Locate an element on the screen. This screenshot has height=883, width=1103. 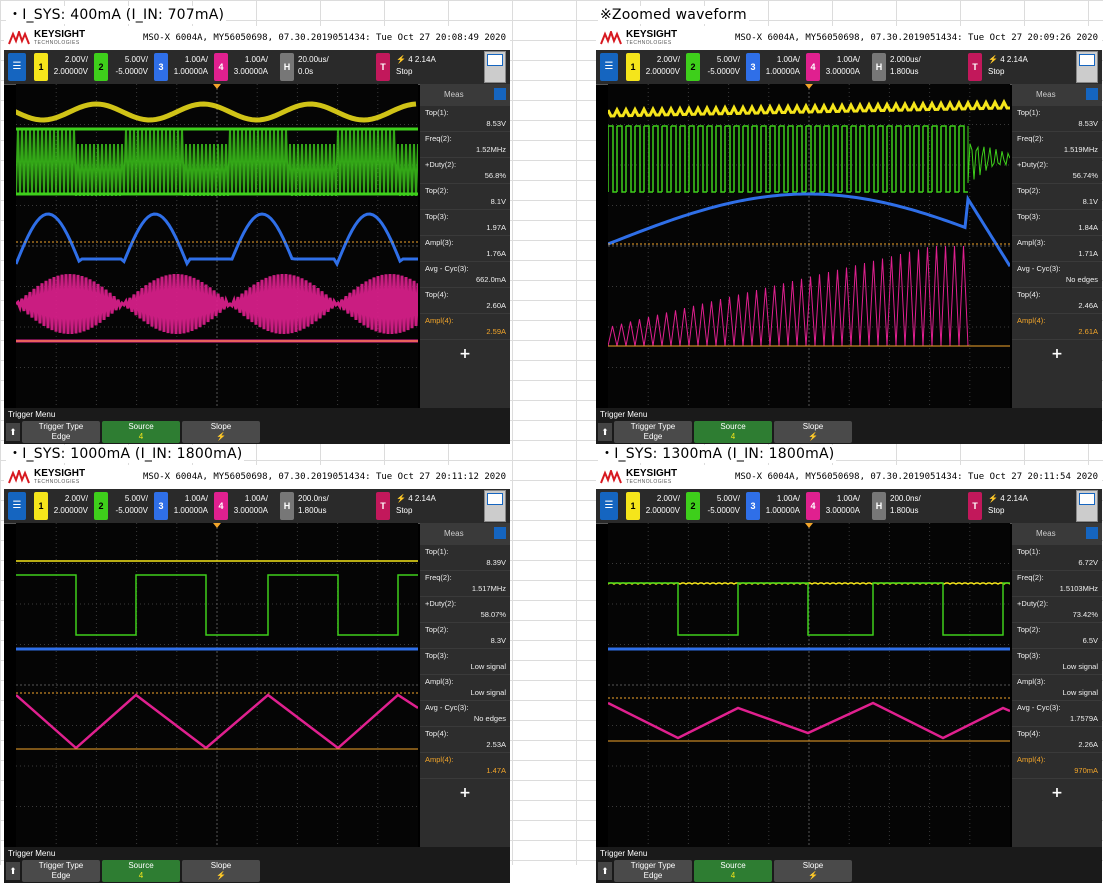
measurement-row: Top(1): 8.39V is located at coordinates (465, 558).